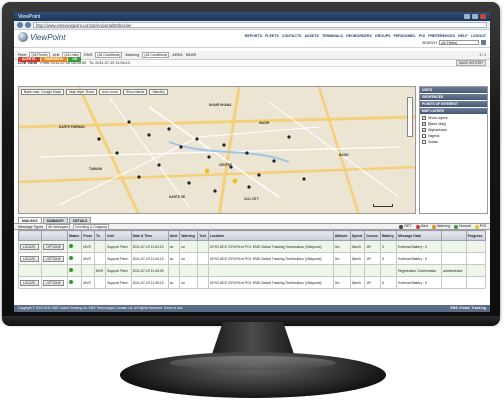 The width and height of the screenshot is (504, 404). Describe the element at coordinates (478, 36) in the screenshot. I see `nav-logout: LOGOUT` at that location.